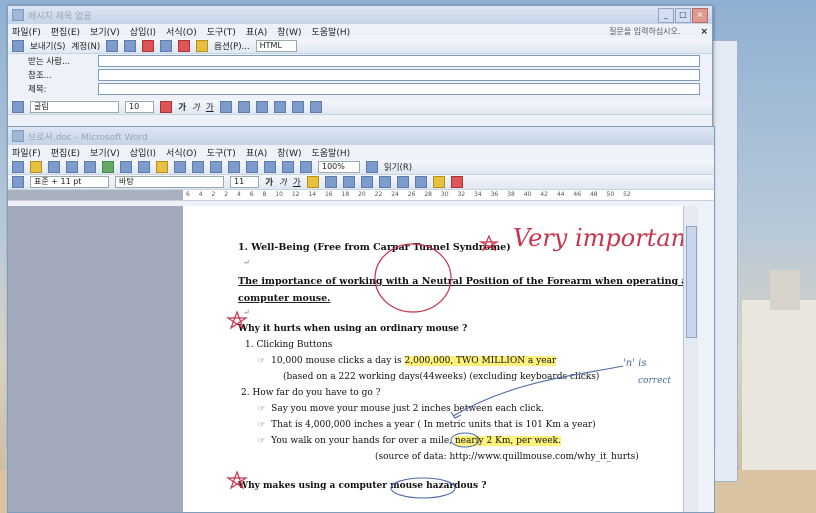  Describe the element at coordinates (48, 46) in the screenshot. I see `send-button: 보내기(S)` at that location.